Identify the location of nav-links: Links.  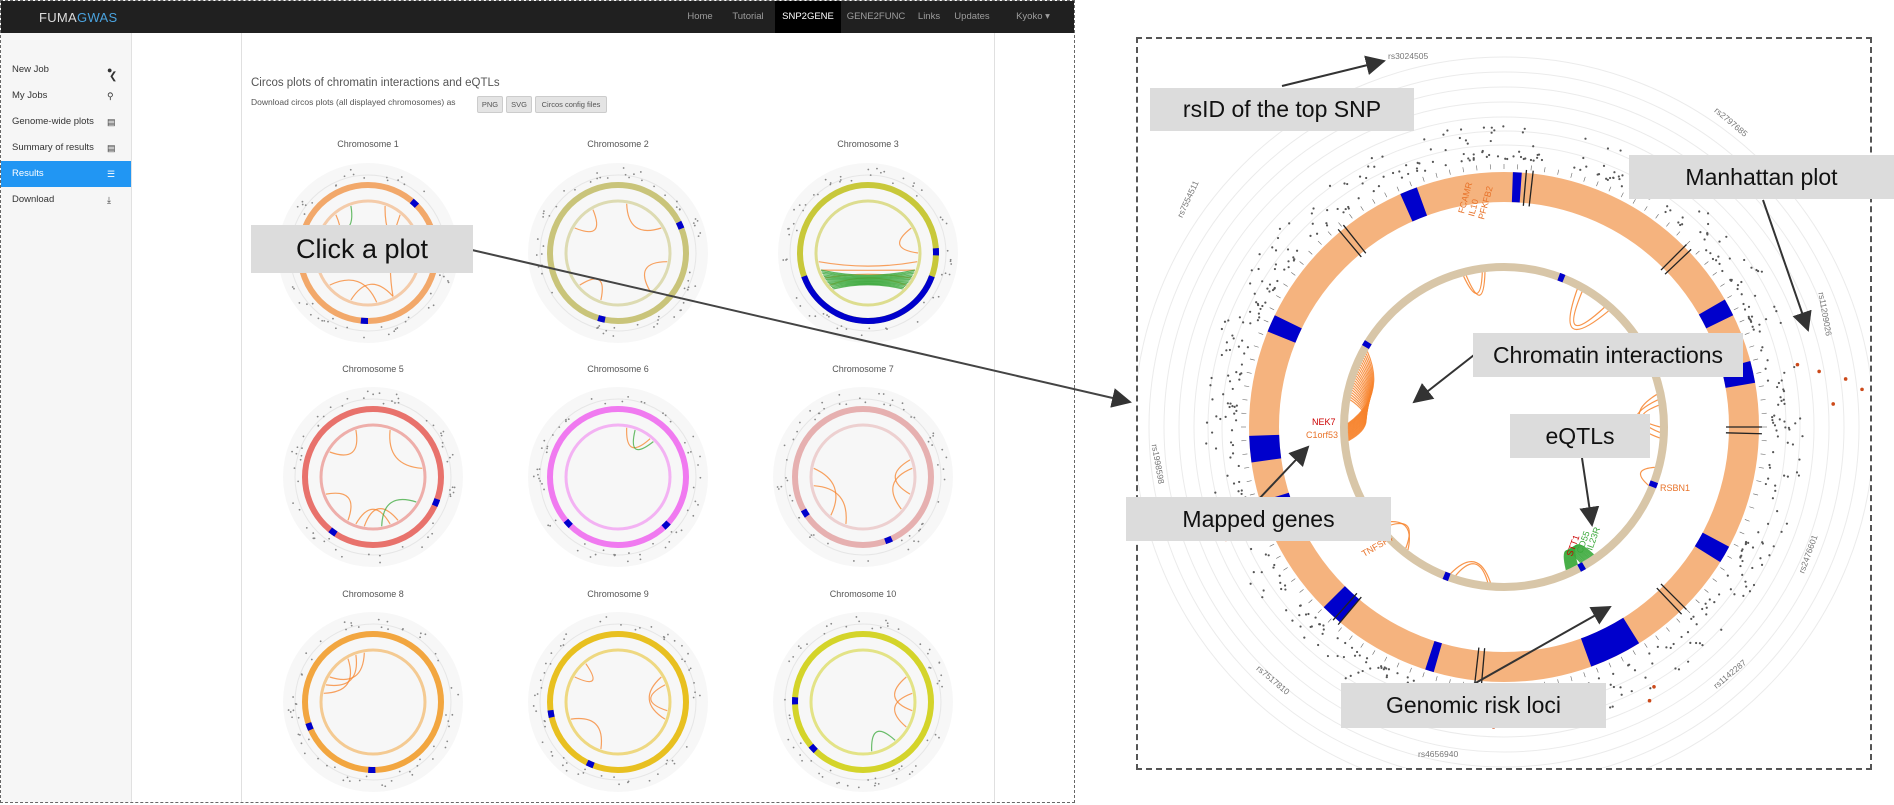
(929, 17).